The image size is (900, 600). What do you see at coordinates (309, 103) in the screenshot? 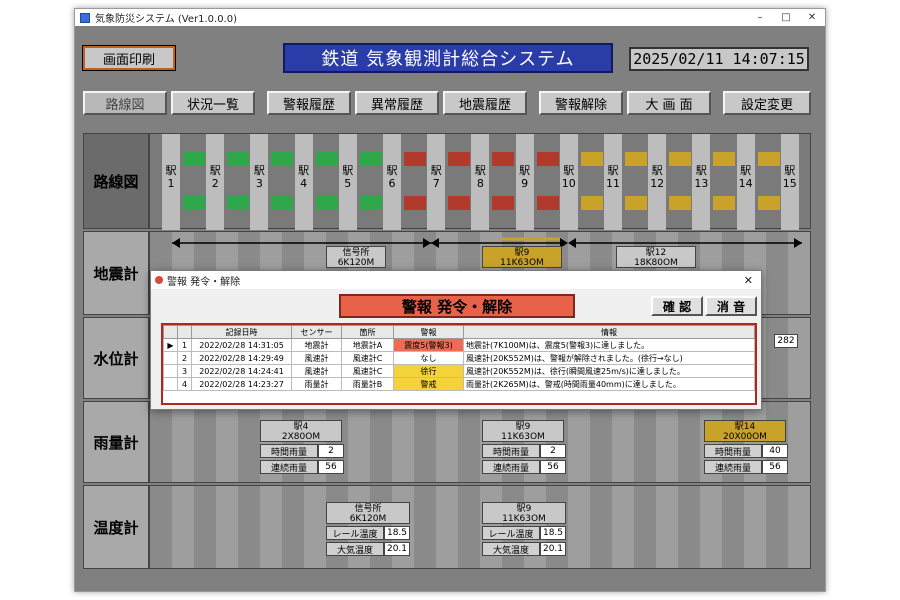
I see `nav-alert-history: 警報履歴` at bounding box center [309, 103].